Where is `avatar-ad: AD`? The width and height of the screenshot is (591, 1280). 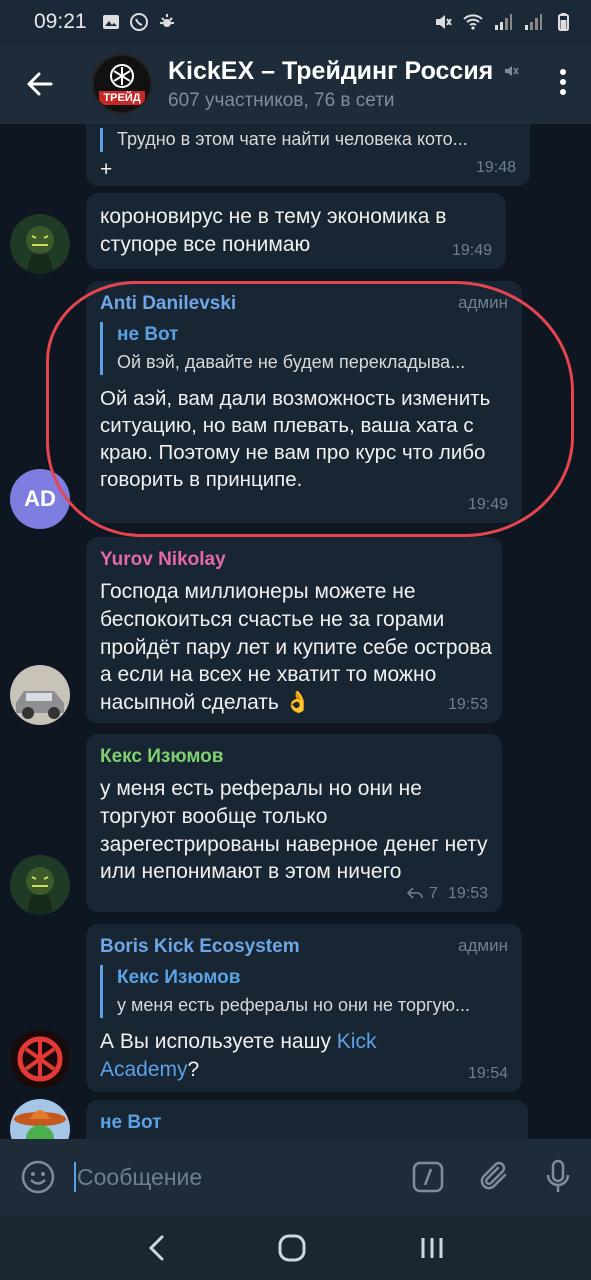
avatar-ad: AD is located at coordinates (40, 499).